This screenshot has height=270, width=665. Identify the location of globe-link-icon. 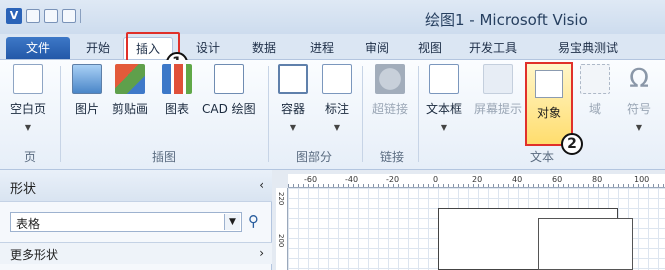
(390, 79).